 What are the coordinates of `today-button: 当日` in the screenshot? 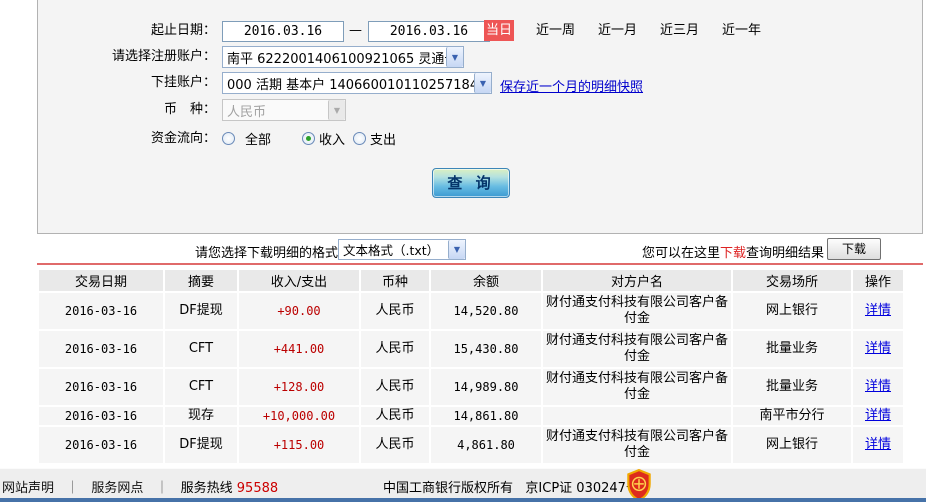 It's located at (499, 30).